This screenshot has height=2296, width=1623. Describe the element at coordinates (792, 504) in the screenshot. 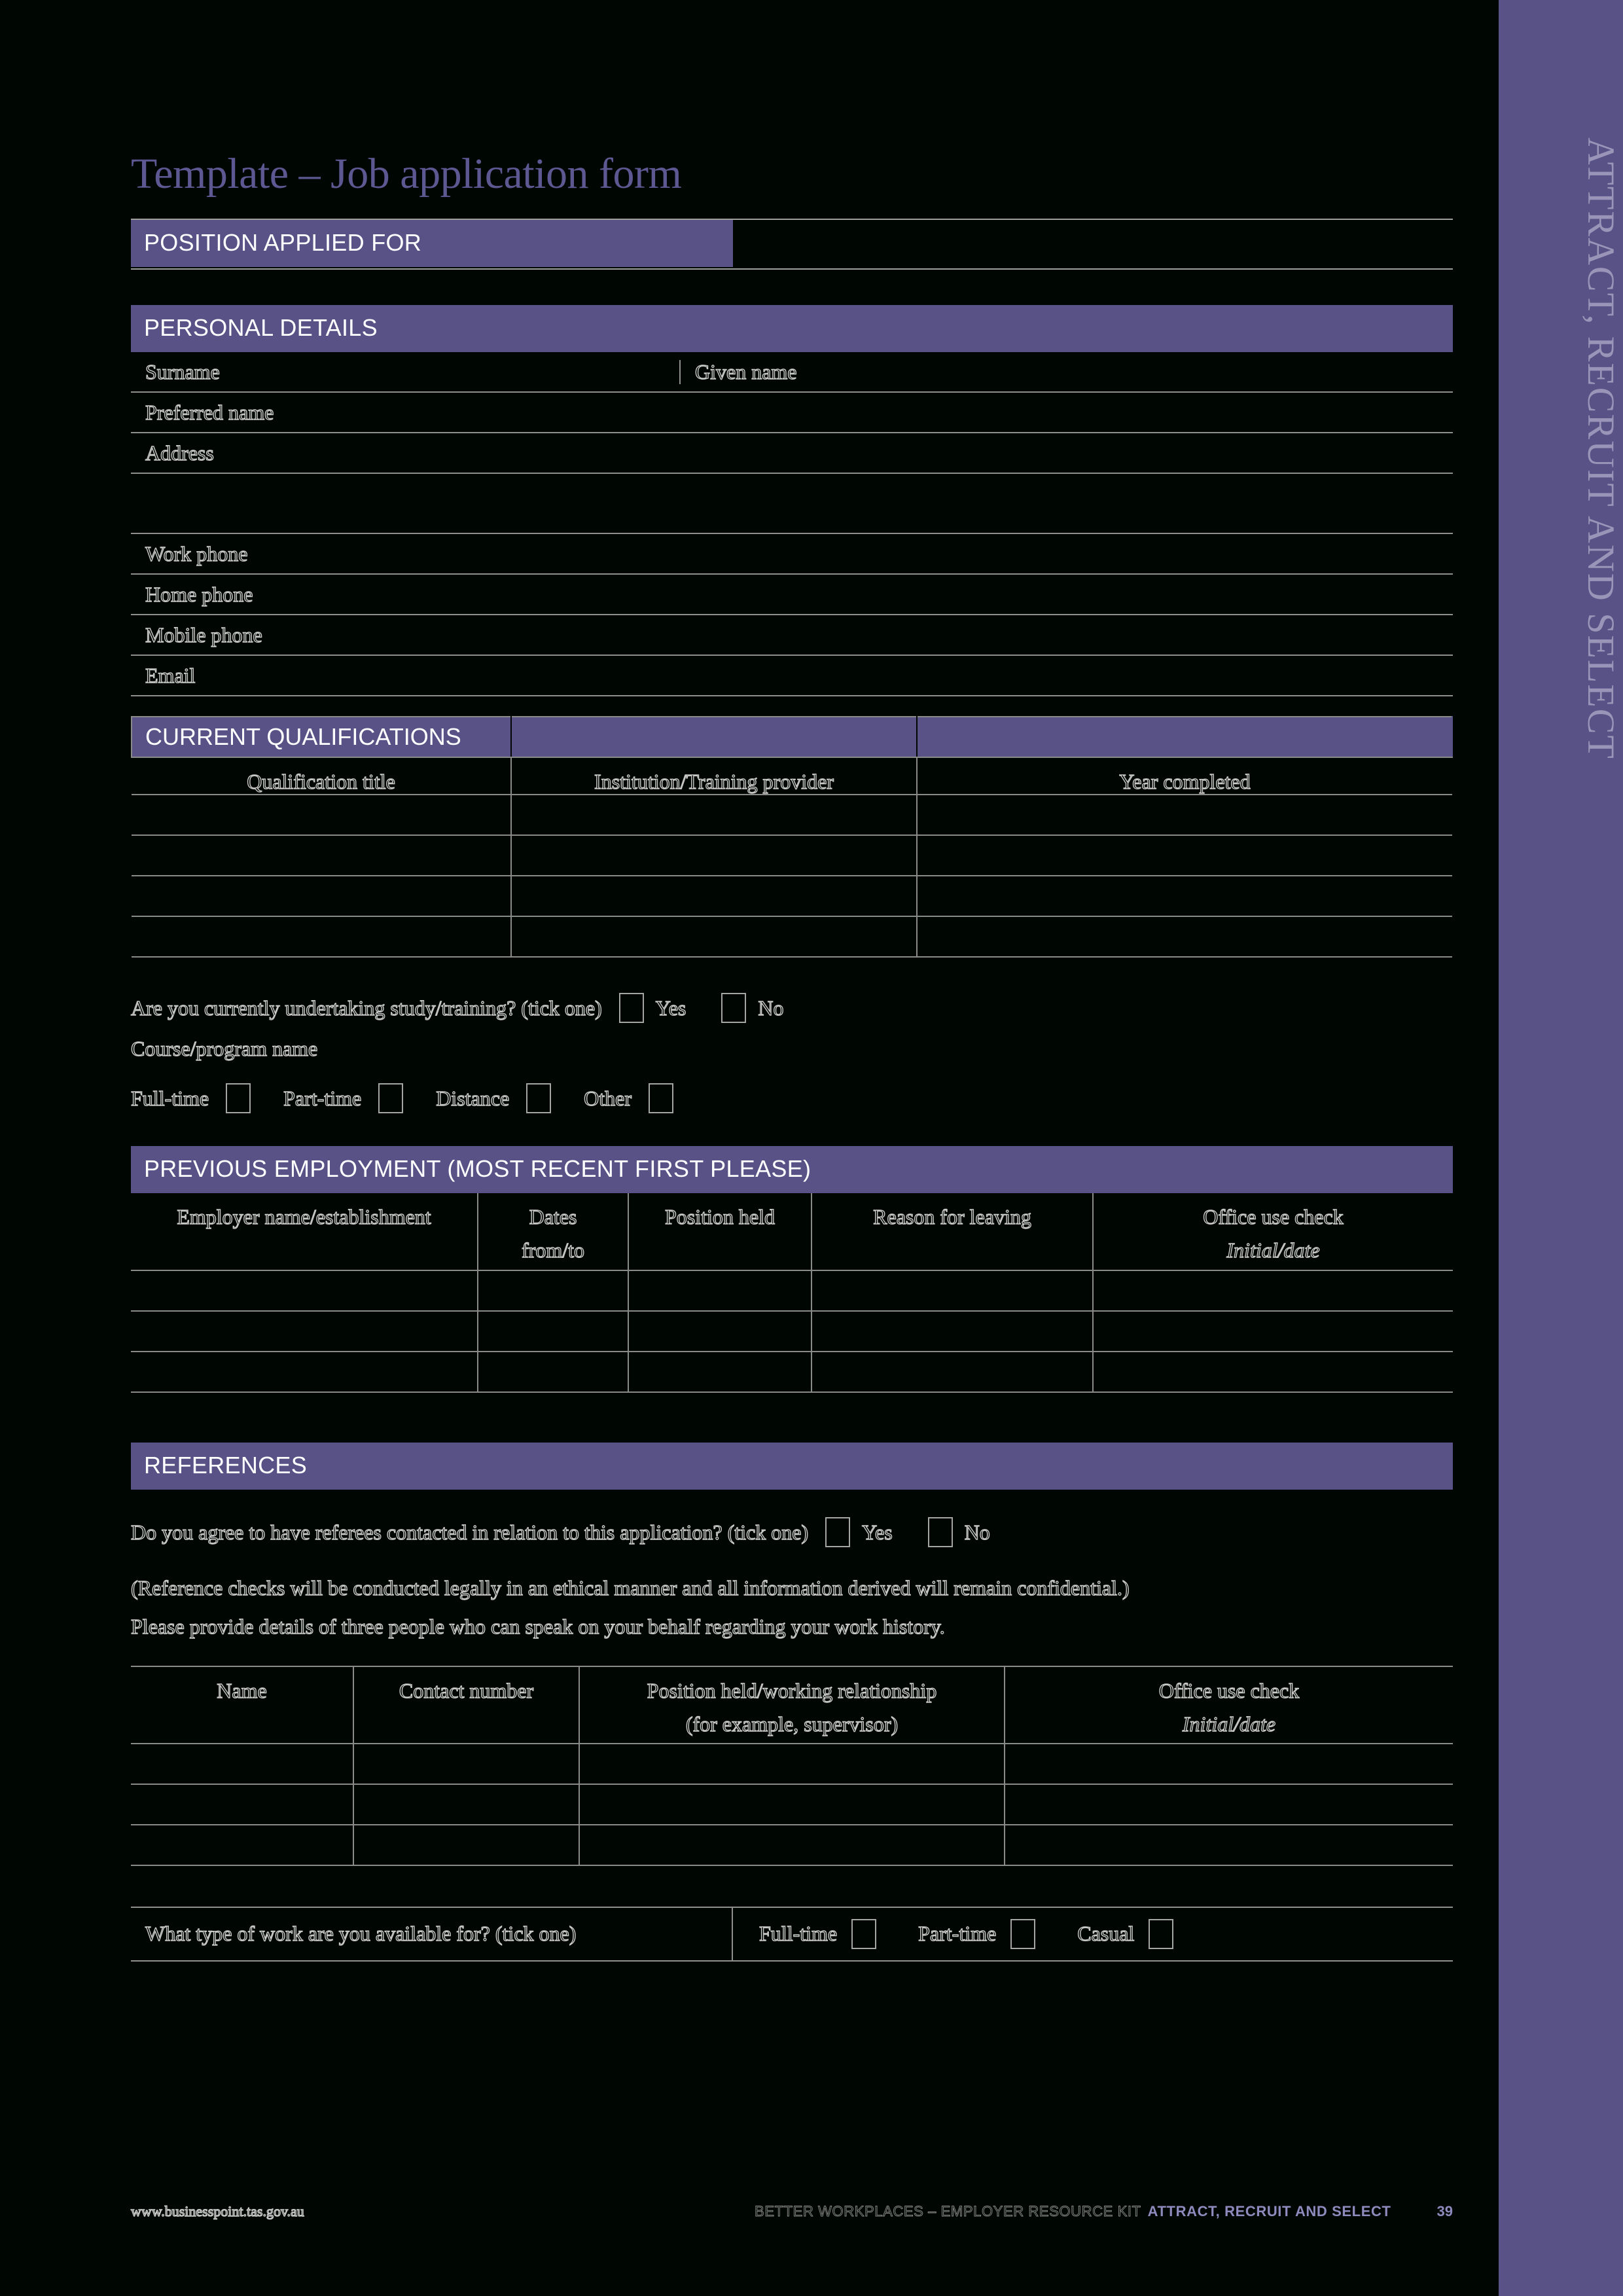

I see `address-continuation-field` at that location.